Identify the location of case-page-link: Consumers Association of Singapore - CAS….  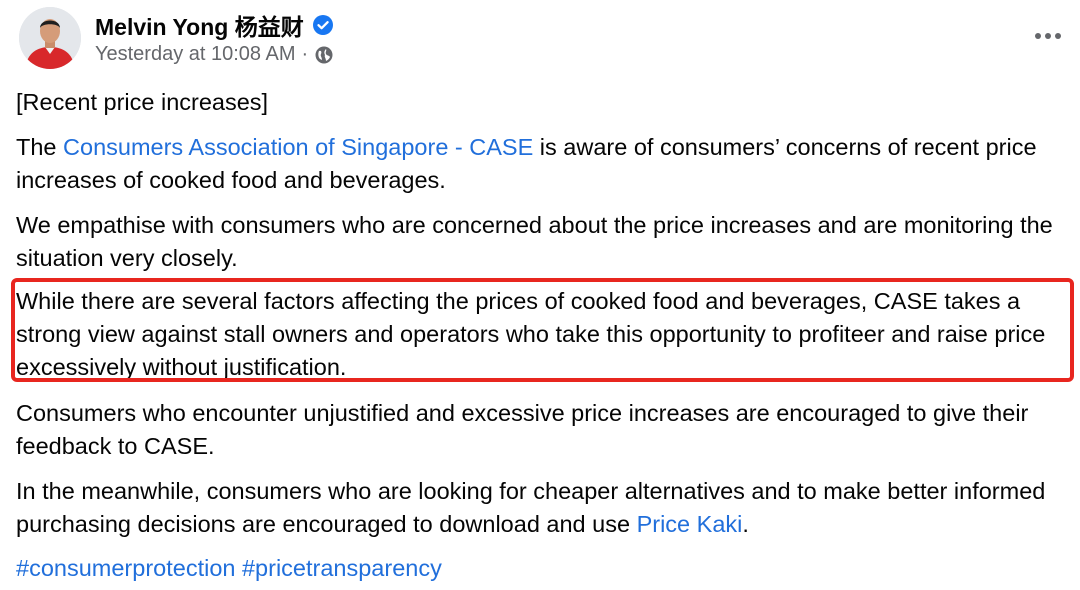
(298, 147).